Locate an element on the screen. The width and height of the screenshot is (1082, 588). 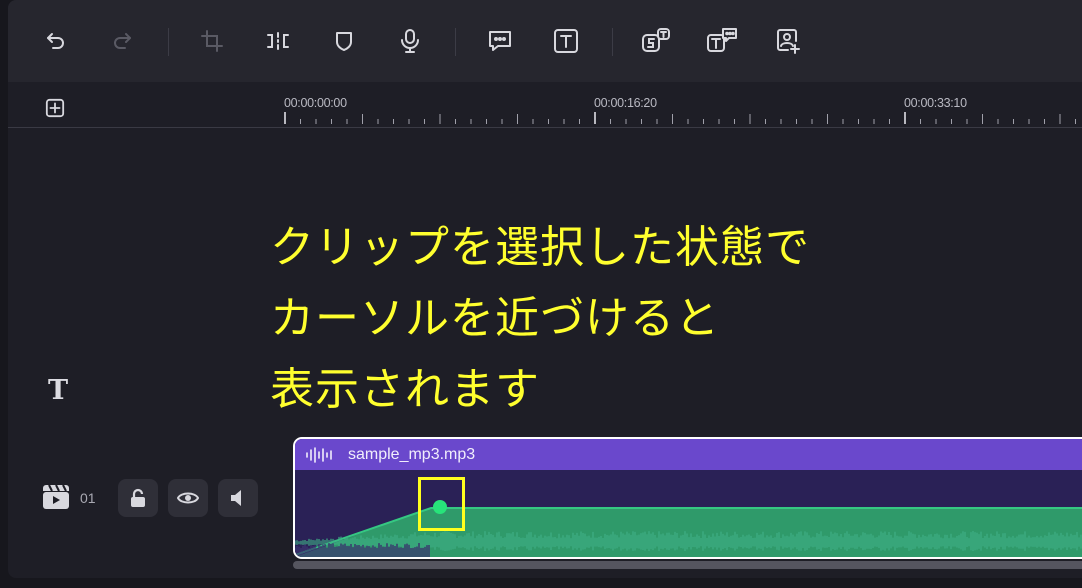
text-to-speech-icon is located at coordinates (722, 40).